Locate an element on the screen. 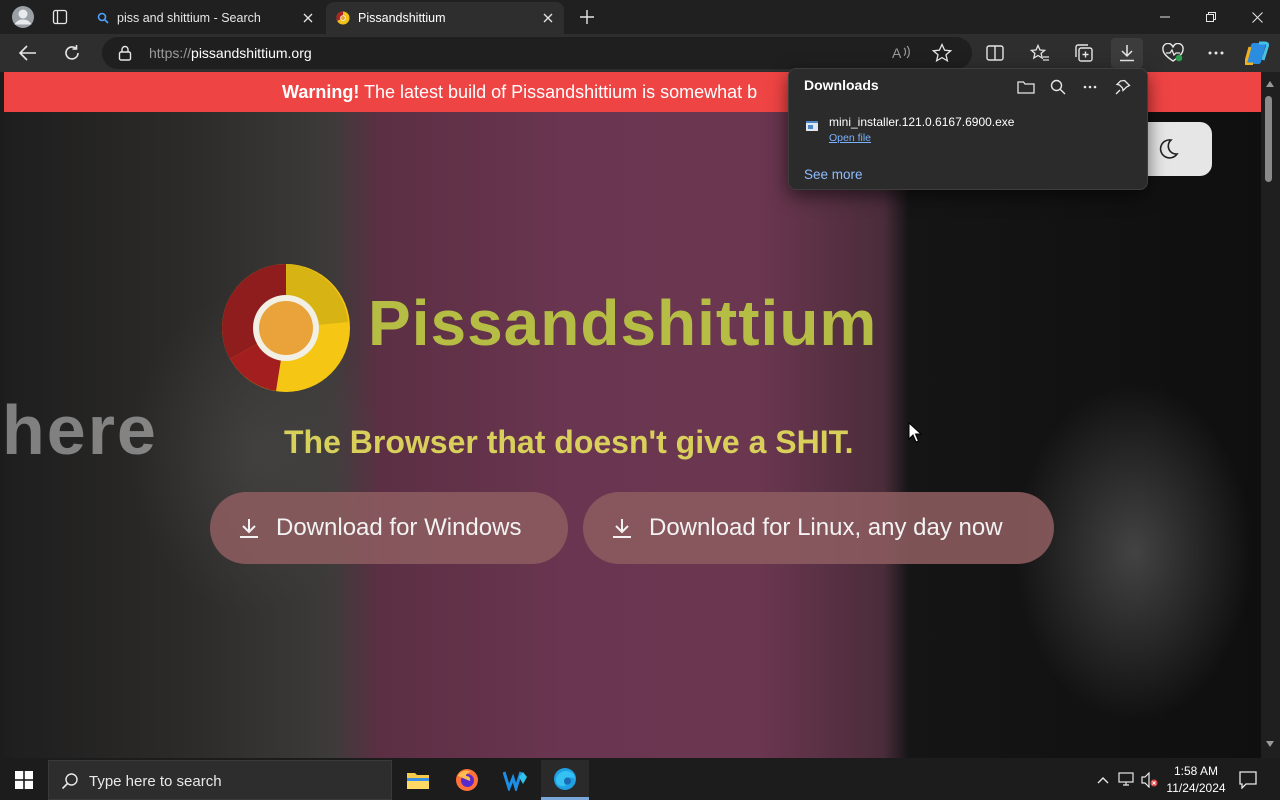 The image size is (1280, 800). favorite-star-icon is located at coordinates (942, 53).